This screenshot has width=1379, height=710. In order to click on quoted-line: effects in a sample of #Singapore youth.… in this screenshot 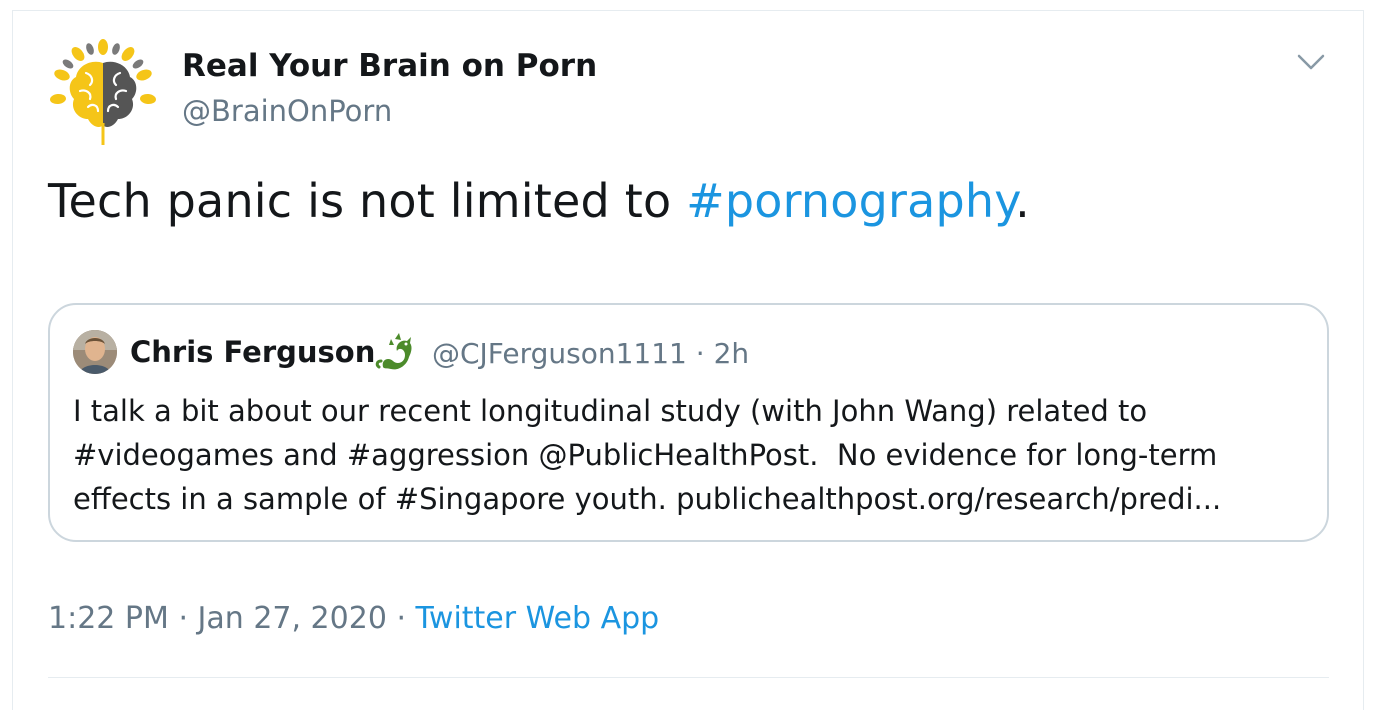, I will do `click(647, 499)`.